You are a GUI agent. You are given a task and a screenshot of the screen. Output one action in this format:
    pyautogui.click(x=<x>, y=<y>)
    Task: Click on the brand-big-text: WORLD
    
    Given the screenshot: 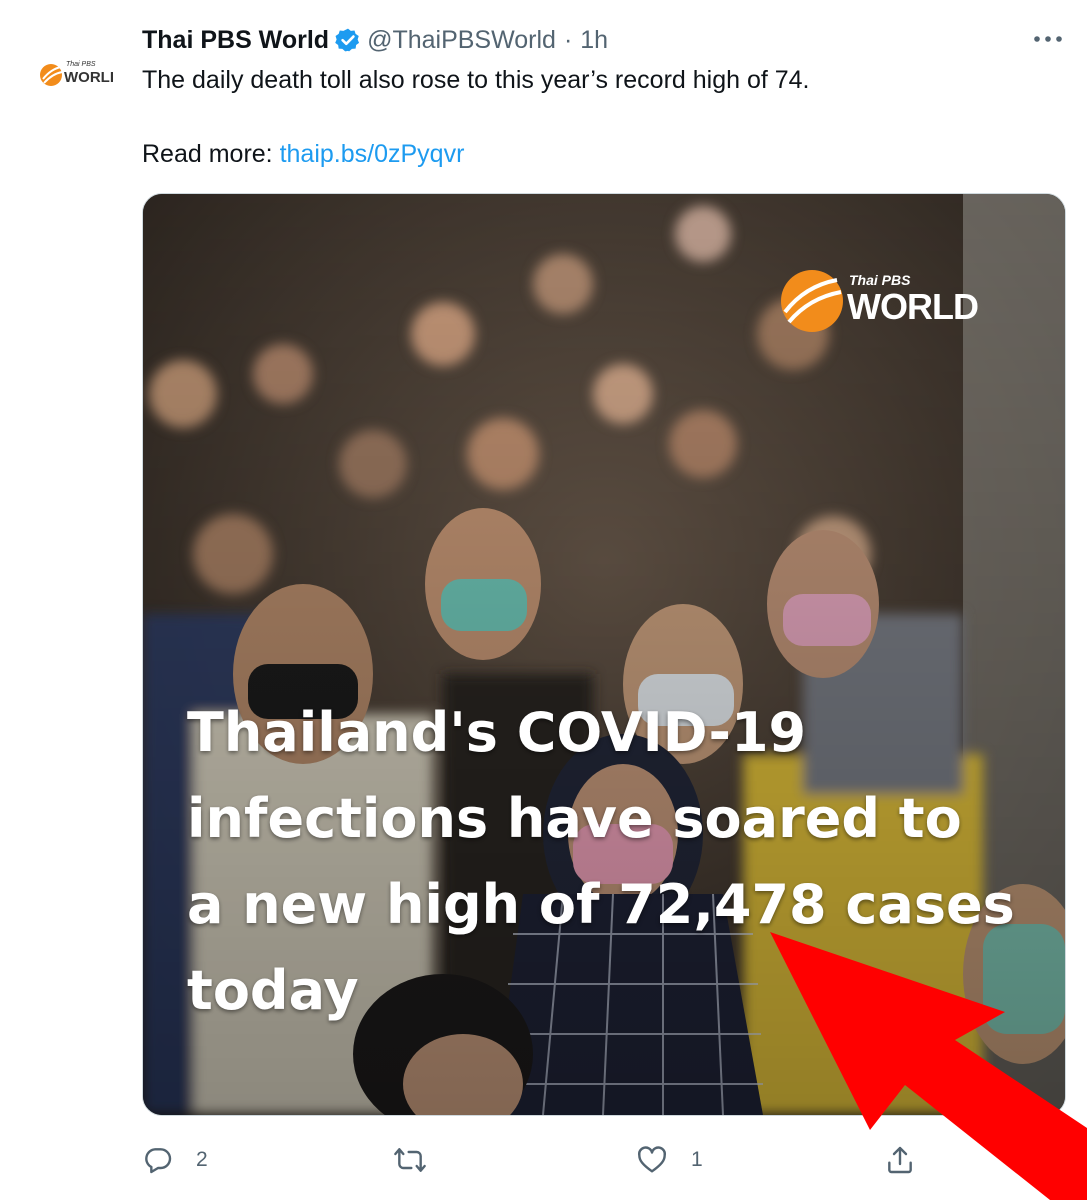 What is the action you would take?
    pyautogui.click(x=913, y=306)
    